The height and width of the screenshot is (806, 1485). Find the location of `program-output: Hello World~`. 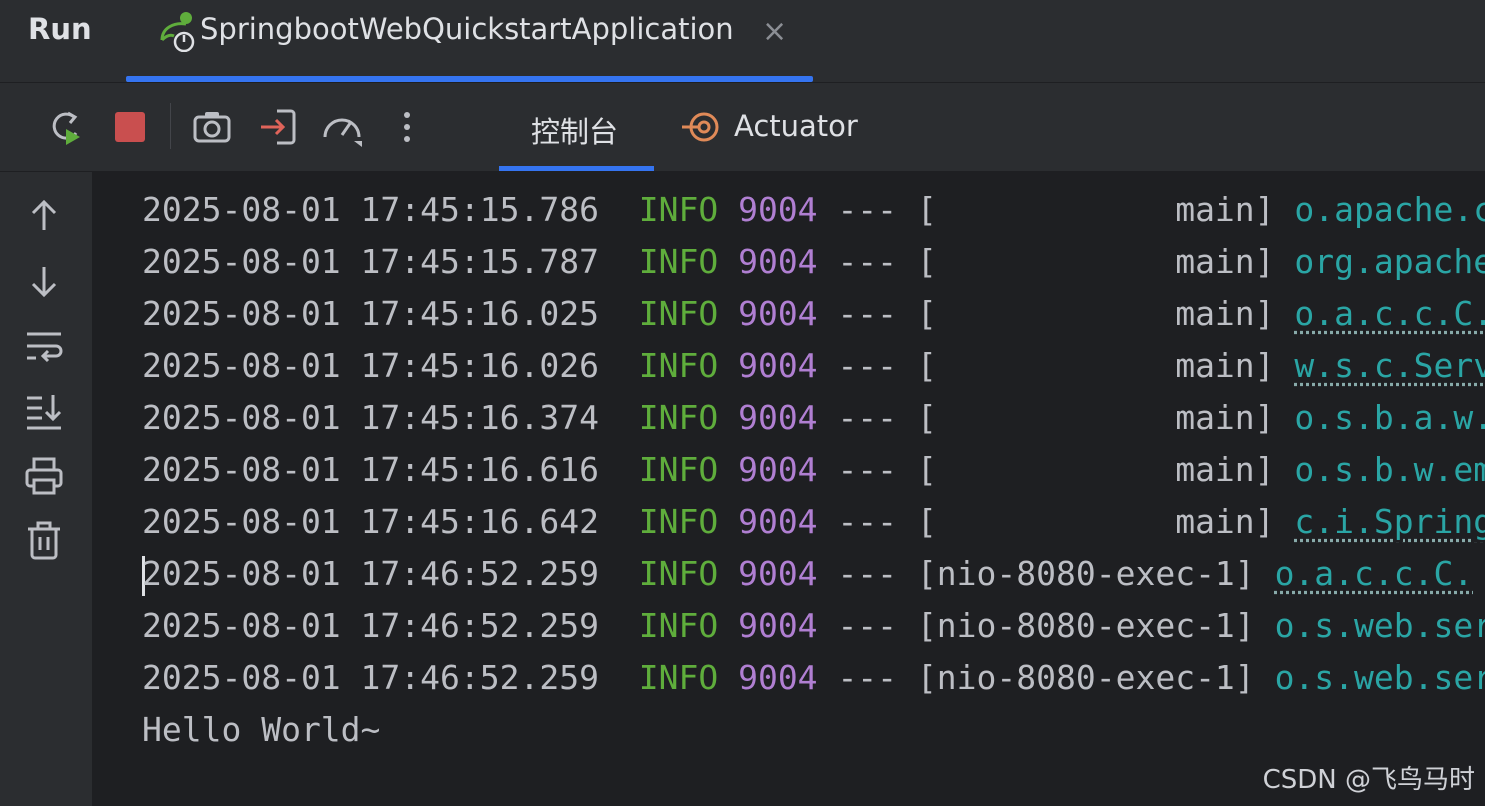

program-output: Hello World~ is located at coordinates (261, 729).